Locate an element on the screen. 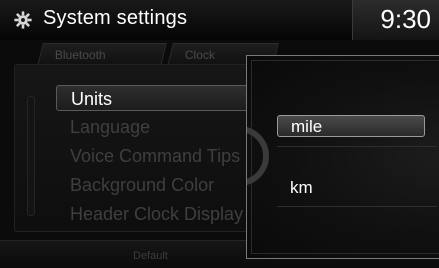 This screenshot has width=439, height=268. menu-item-units: Units is located at coordinates (156, 98).